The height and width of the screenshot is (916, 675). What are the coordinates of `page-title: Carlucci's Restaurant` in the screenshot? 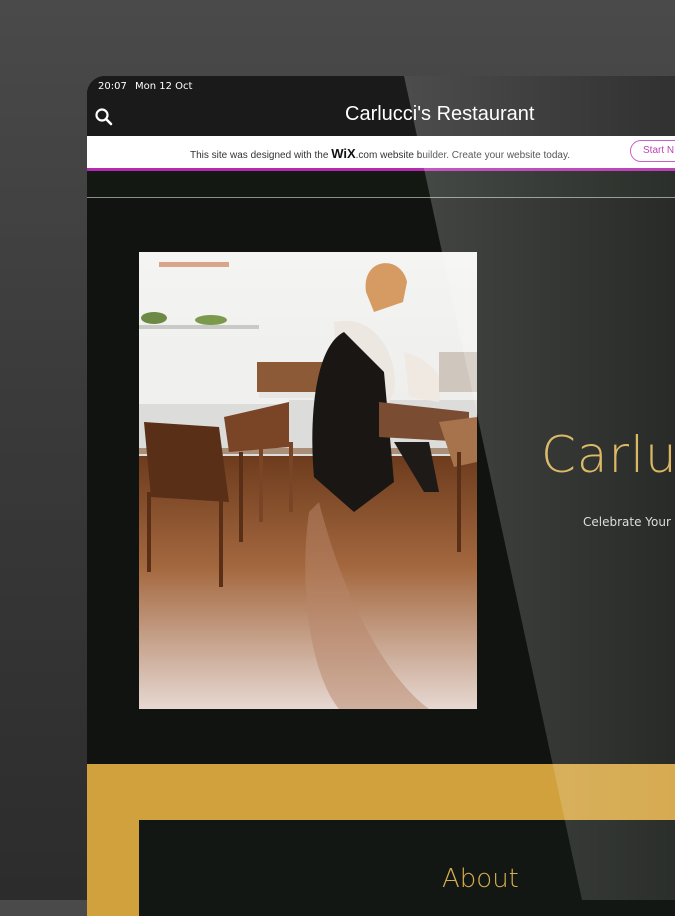 It's located at (440, 114).